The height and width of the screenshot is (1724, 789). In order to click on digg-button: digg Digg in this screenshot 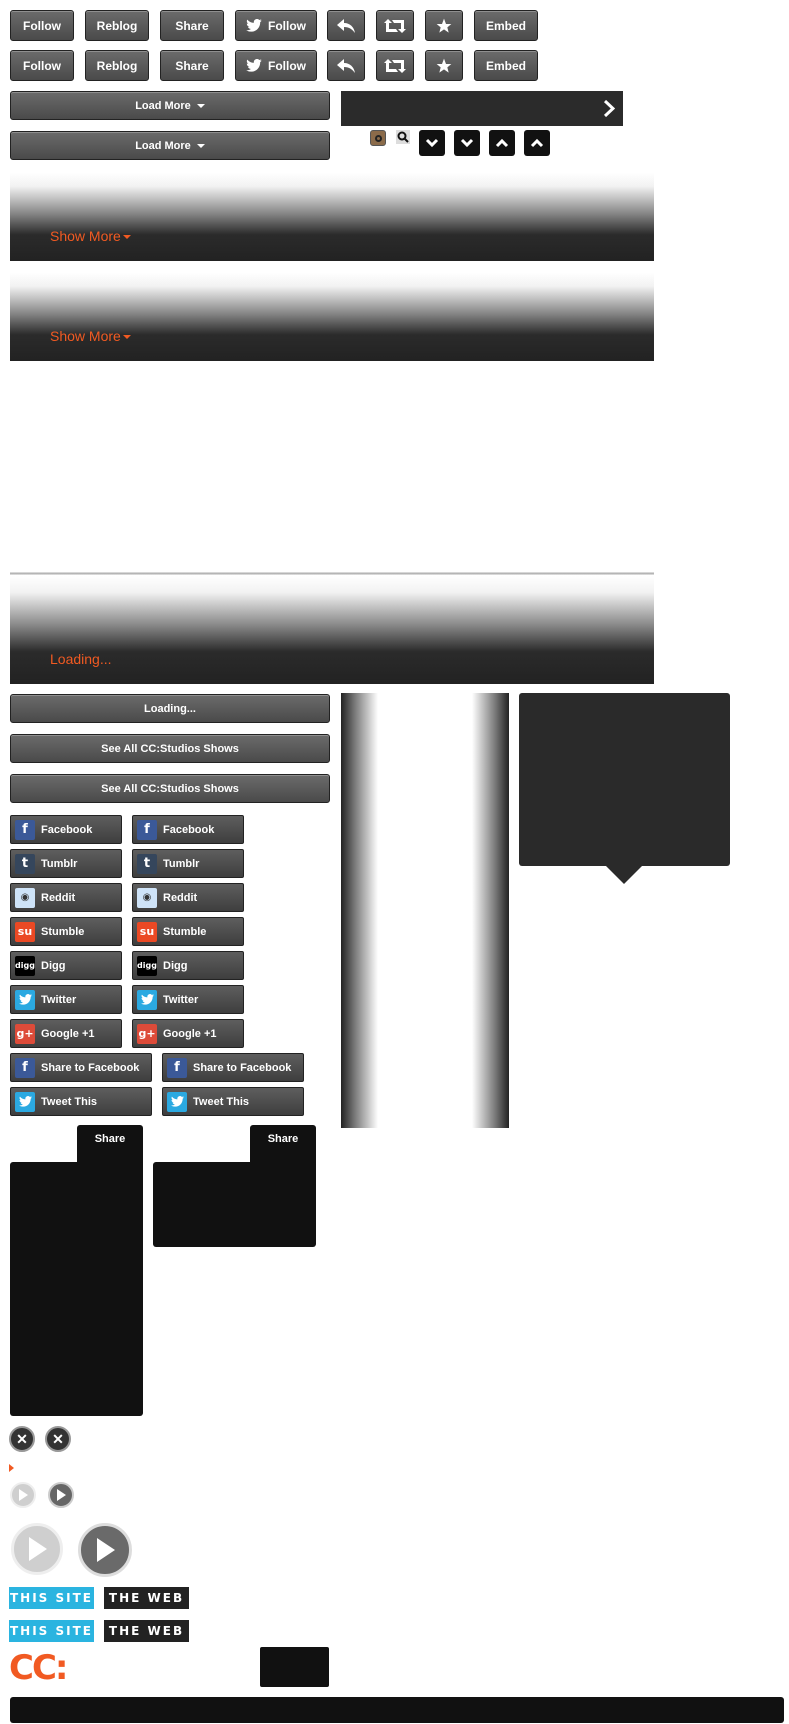, I will do `click(66, 965)`.